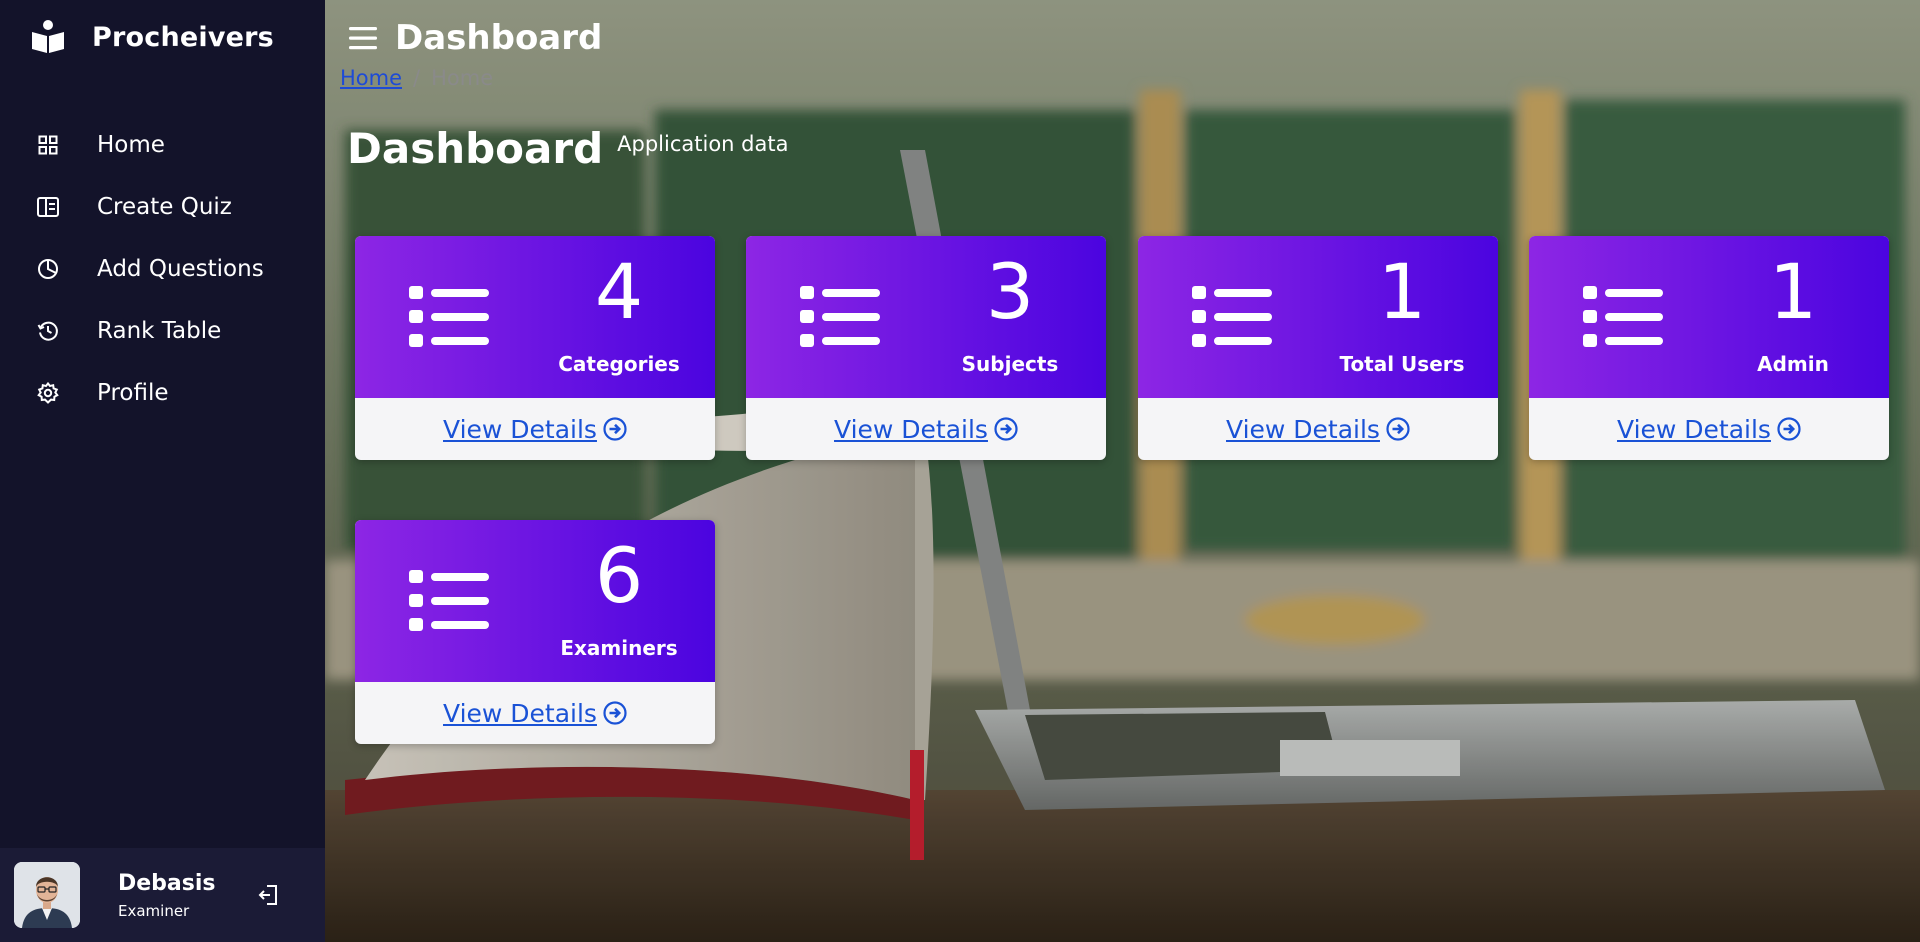 The image size is (1920, 942). I want to click on stat-card-subjects: 3 Subjects View Details, so click(926, 348).